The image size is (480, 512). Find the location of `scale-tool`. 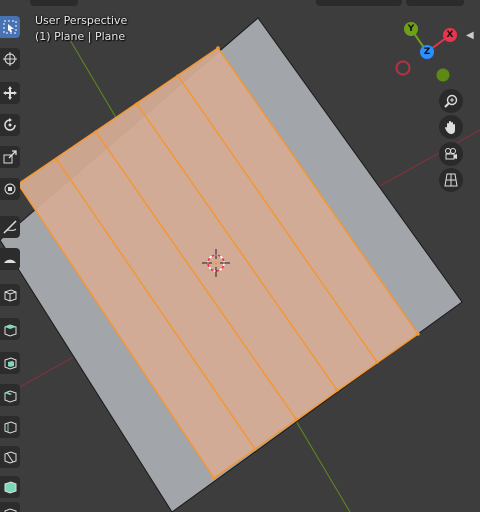

scale-tool is located at coordinates (10, 157).